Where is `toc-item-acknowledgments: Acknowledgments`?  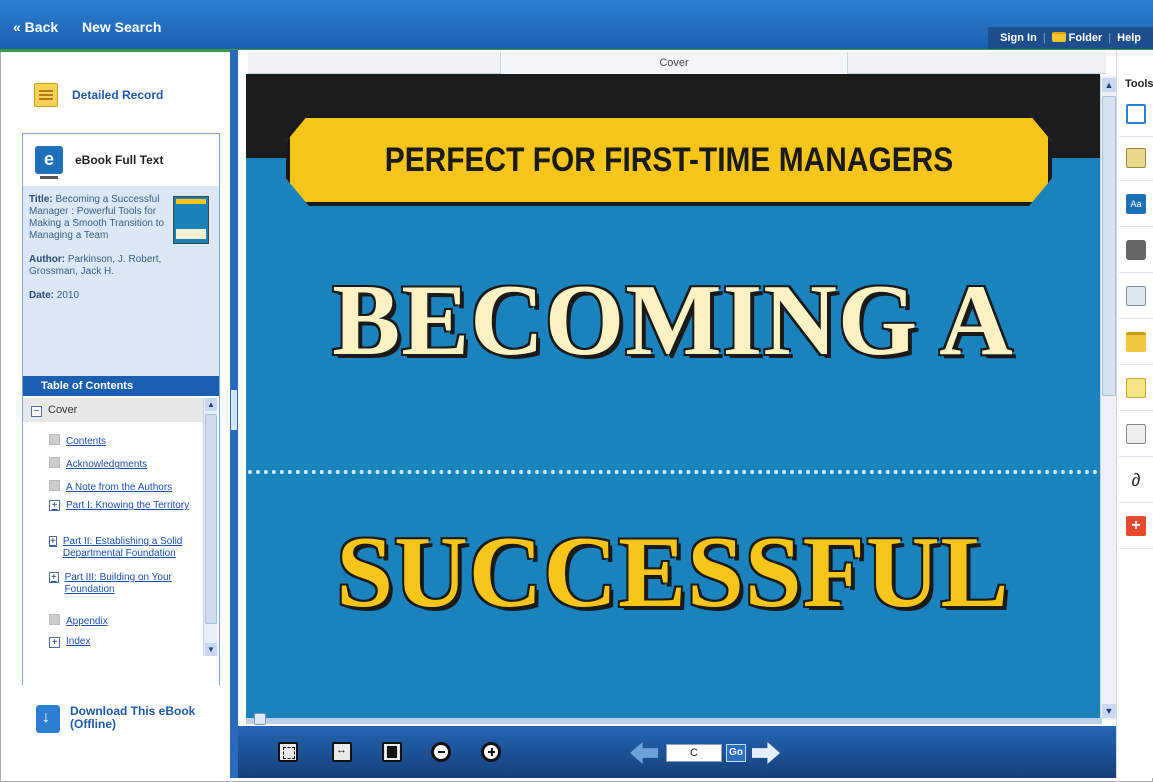 toc-item-acknowledgments: Acknowledgments is located at coordinates (98, 464).